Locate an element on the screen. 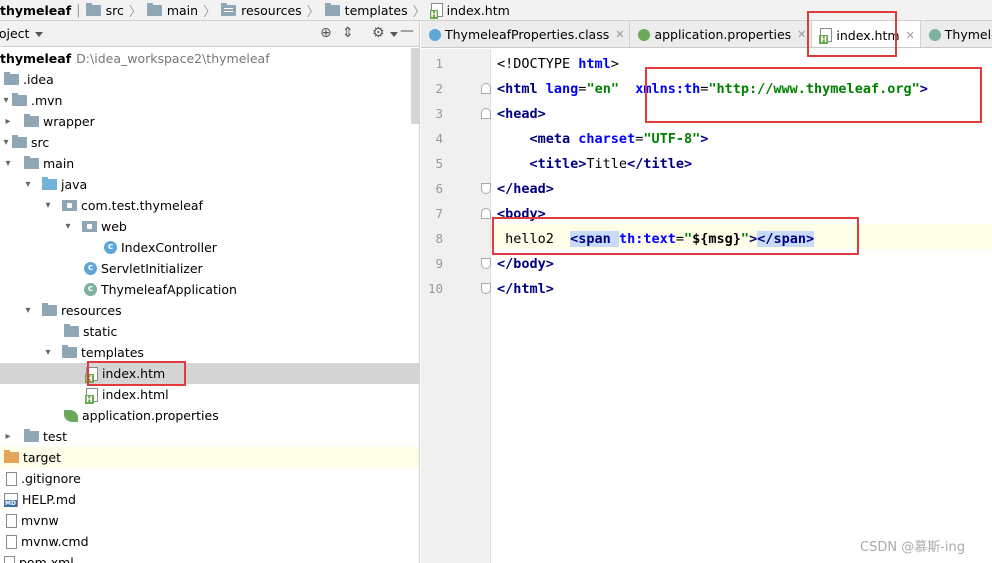 The width and height of the screenshot is (992, 563). excluded-folder-icon is located at coordinates (11, 456).